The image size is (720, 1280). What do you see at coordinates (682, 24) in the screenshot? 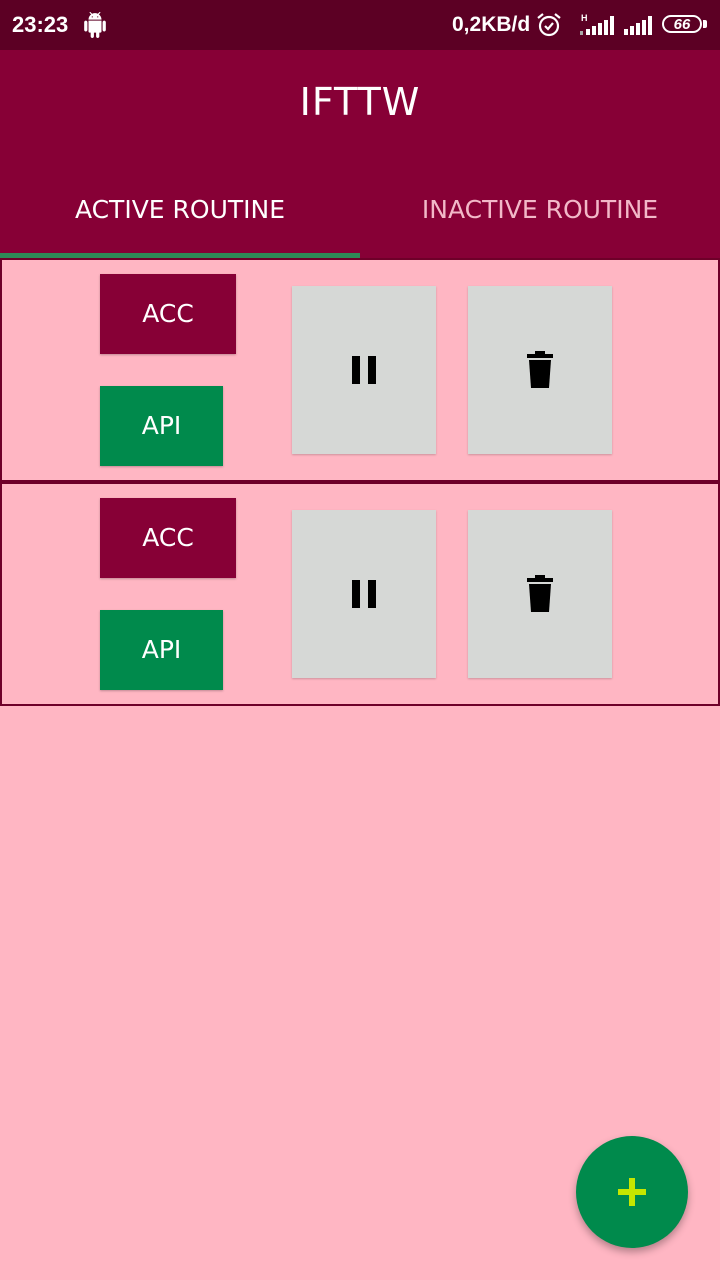
I see `battery-icon: 66` at bounding box center [682, 24].